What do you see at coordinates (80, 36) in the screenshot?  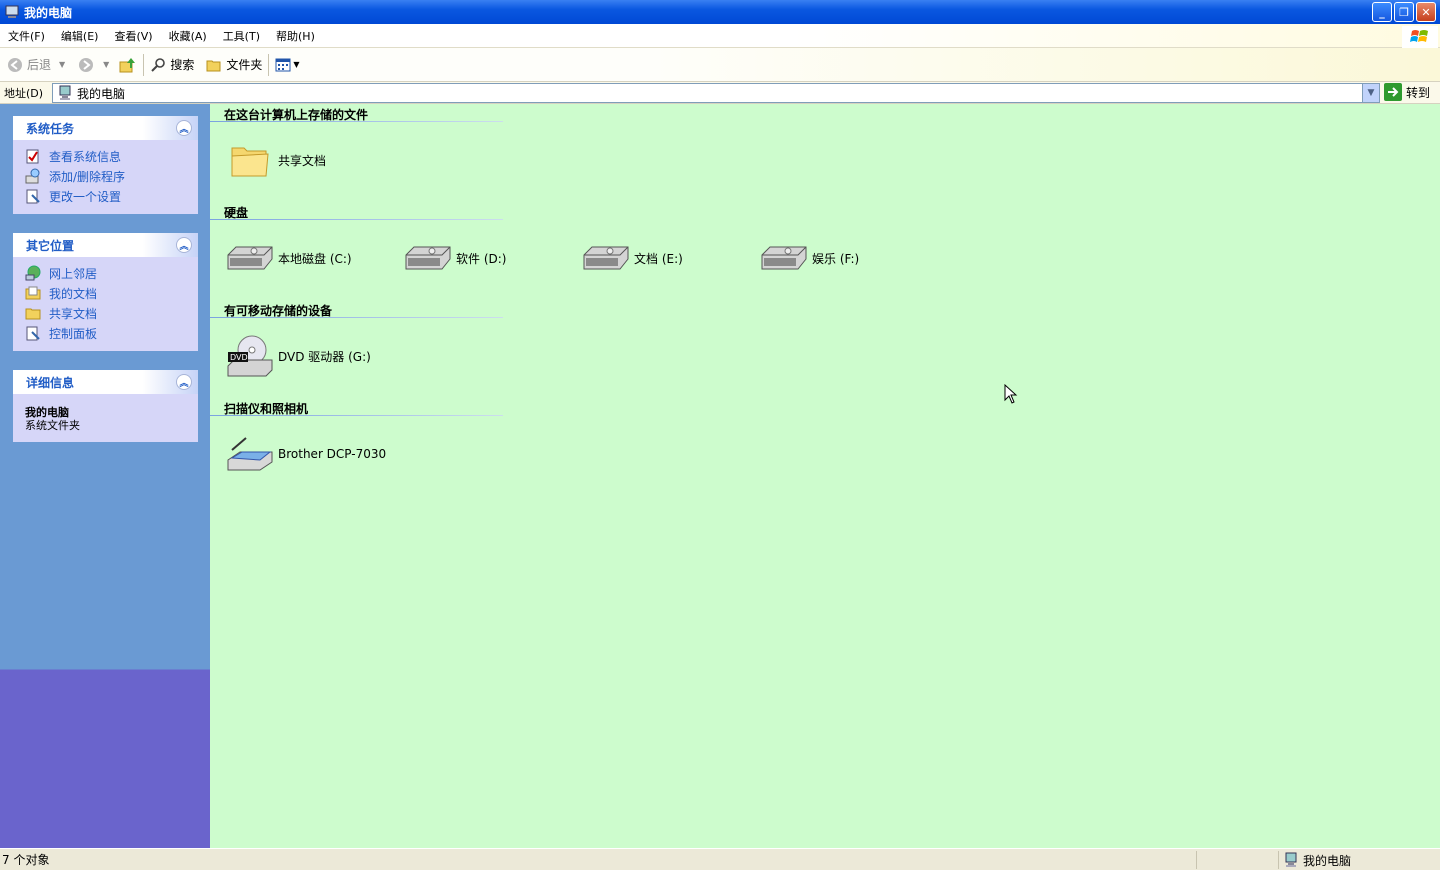 I see `menu-edit: 编辑(E)` at bounding box center [80, 36].